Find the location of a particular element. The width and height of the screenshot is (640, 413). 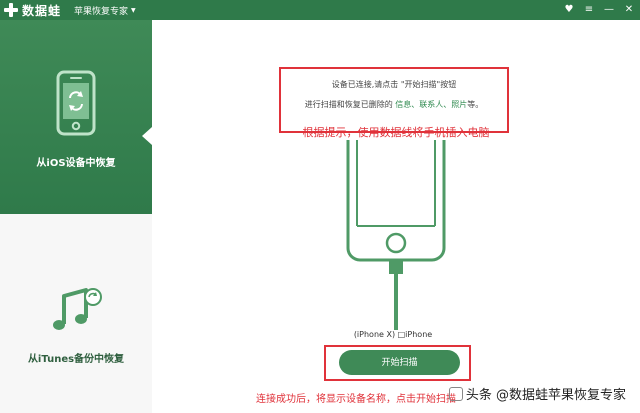

music-note-icon is located at coordinates (77, 309).